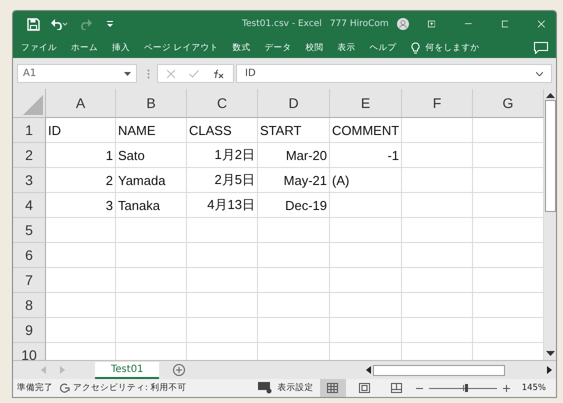 Image resolution: width=563 pixels, height=403 pixels. I want to click on normal-view-icon, so click(332, 388).